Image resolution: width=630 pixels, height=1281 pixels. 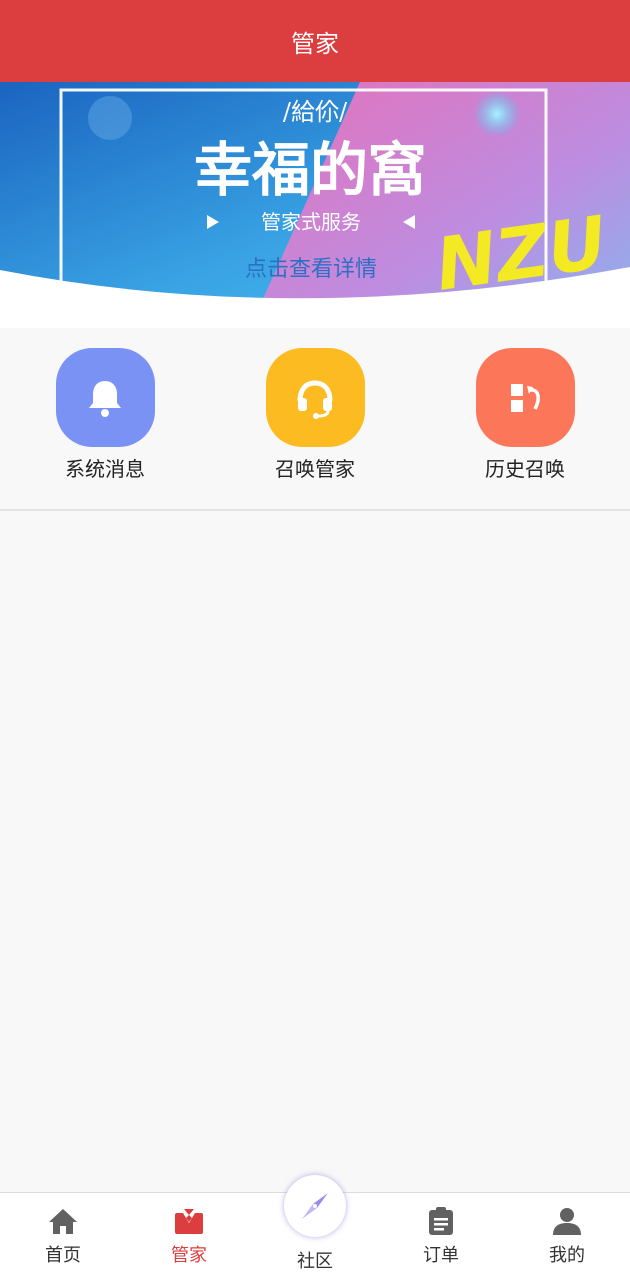 I want to click on user-icon, so click(x=567, y=1221).